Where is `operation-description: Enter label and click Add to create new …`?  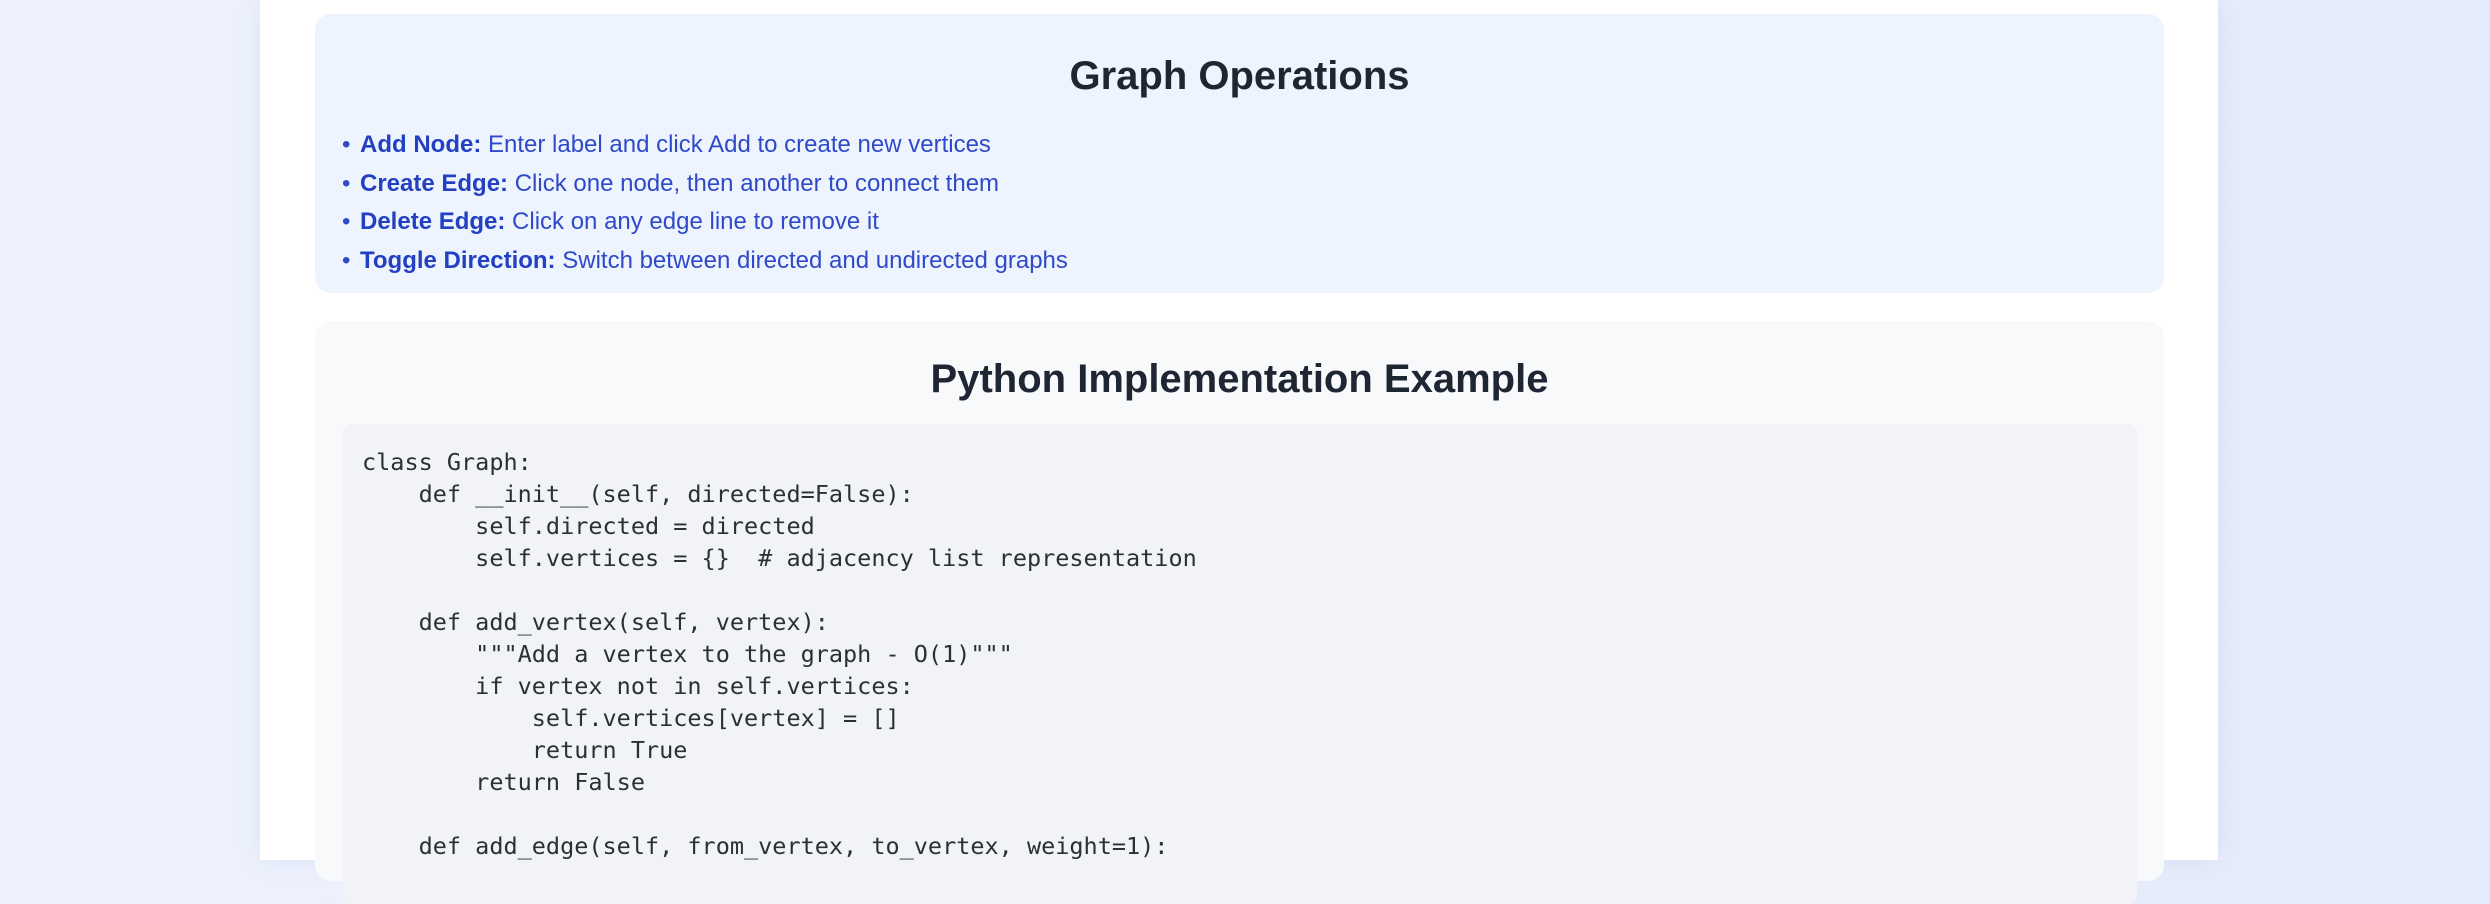 operation-description: Enter label and click Add to create new … is located at coordinates (736, 144).